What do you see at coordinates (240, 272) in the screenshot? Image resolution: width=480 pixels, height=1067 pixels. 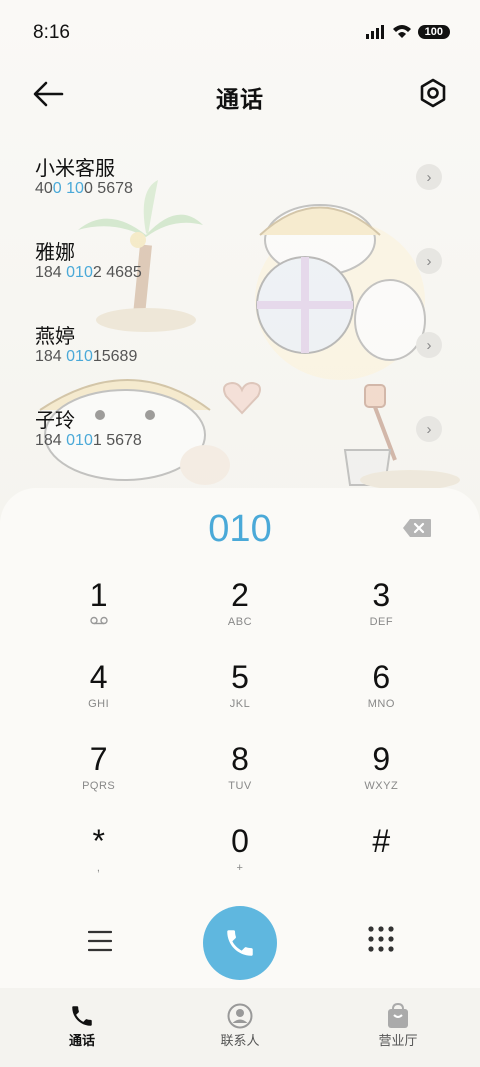 I see `contact-row: 雅娜 184 0102 4685 ›` at bounding box center [240, 272].